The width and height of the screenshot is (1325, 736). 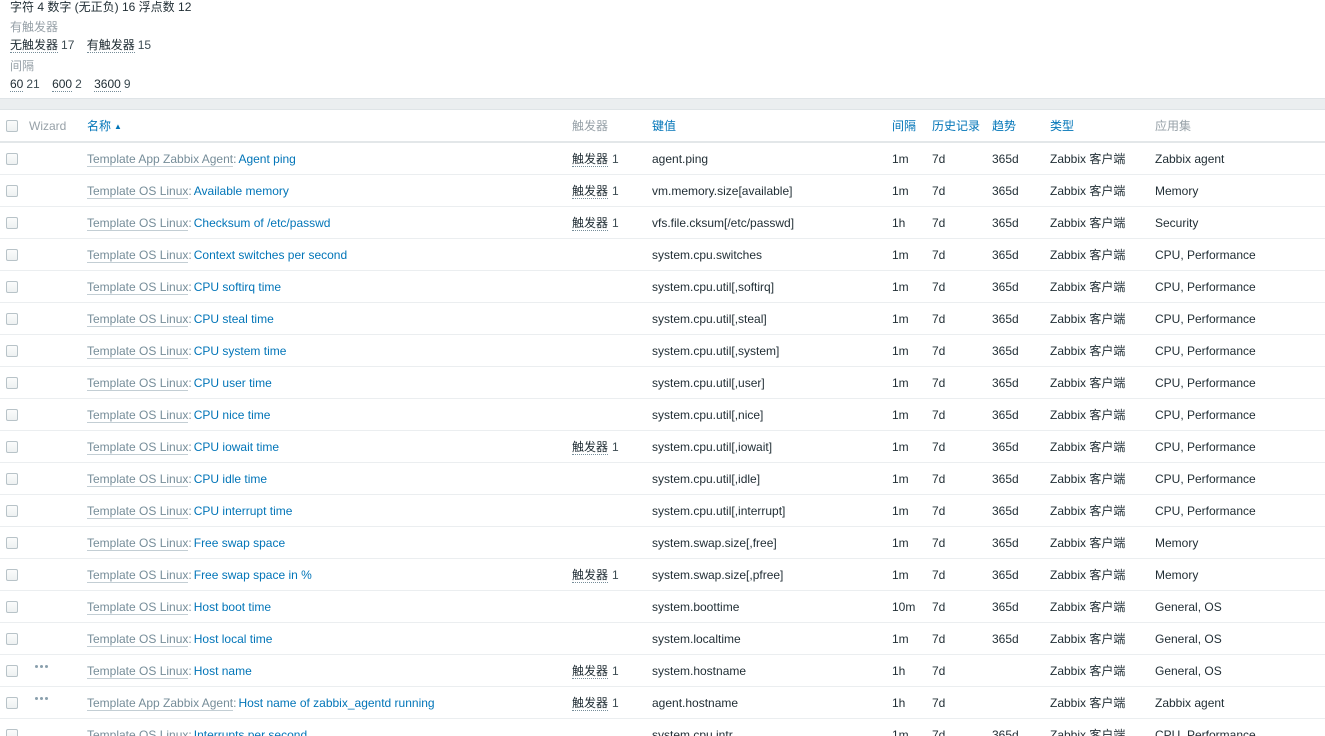 What do you see at coordinates (241, 191) in the screenshot?
I see `item-name-link: Available memory` at bounding box center [241, 191].